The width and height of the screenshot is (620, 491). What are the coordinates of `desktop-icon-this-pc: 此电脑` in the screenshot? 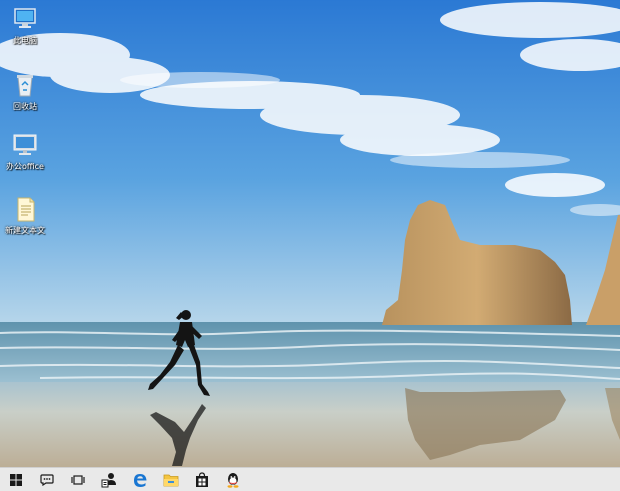 It's located at (25, 25).